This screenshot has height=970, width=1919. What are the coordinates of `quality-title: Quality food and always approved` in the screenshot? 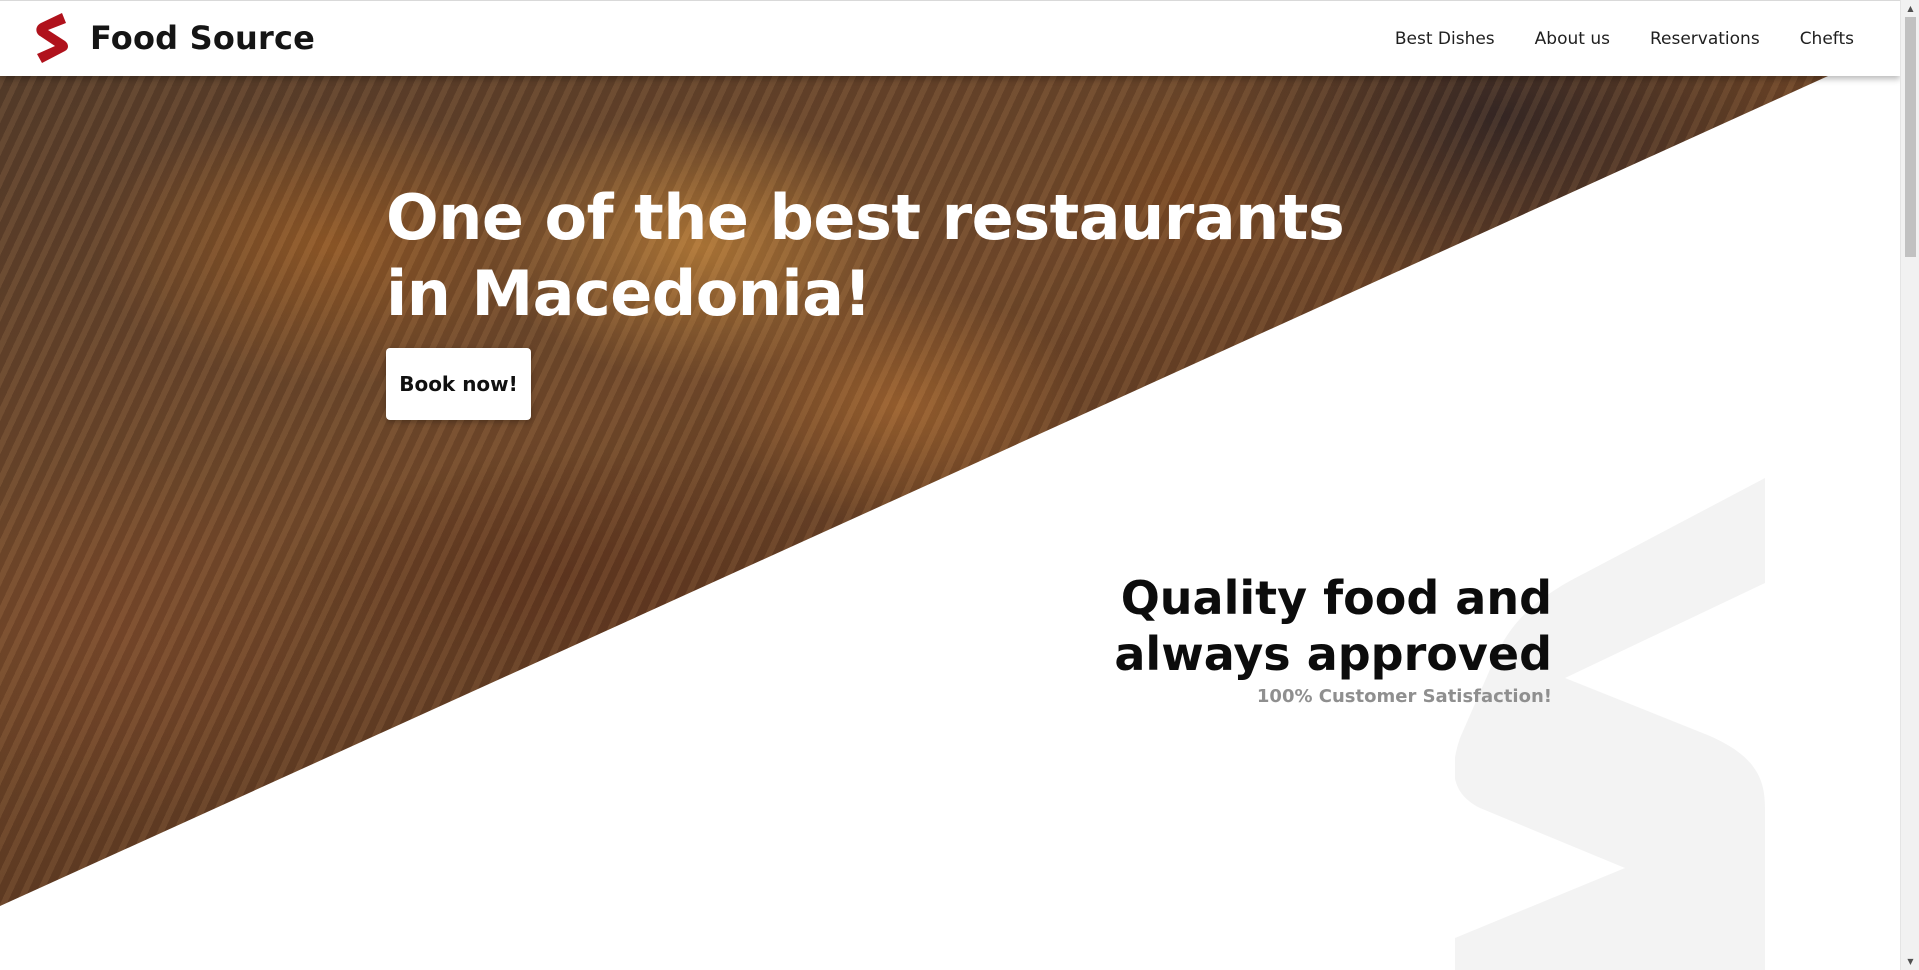 It's located at (1276, 626).